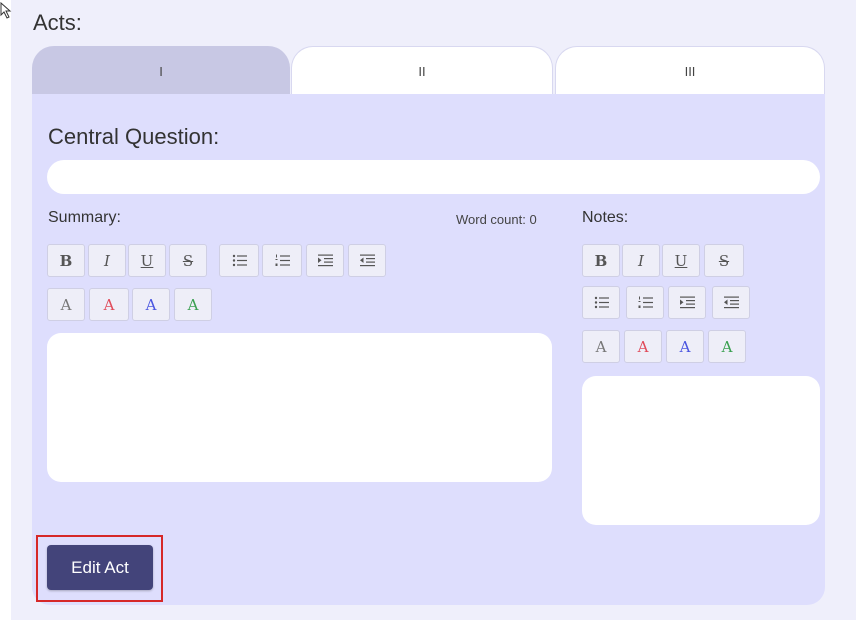 The height and width of the screenshot is (620, 856). I want to click on notes-outdent-button, so click(731, 302).